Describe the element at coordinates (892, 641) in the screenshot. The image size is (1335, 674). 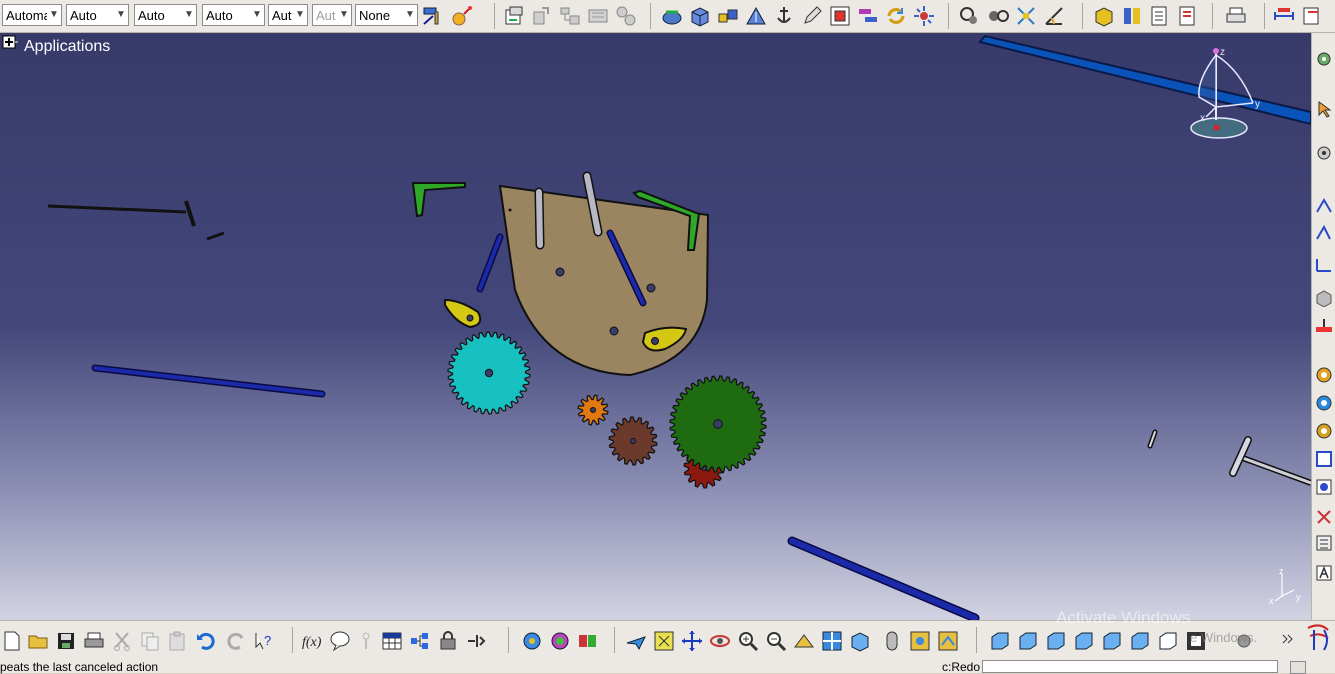
I see `shading-edges-icon` at that location.